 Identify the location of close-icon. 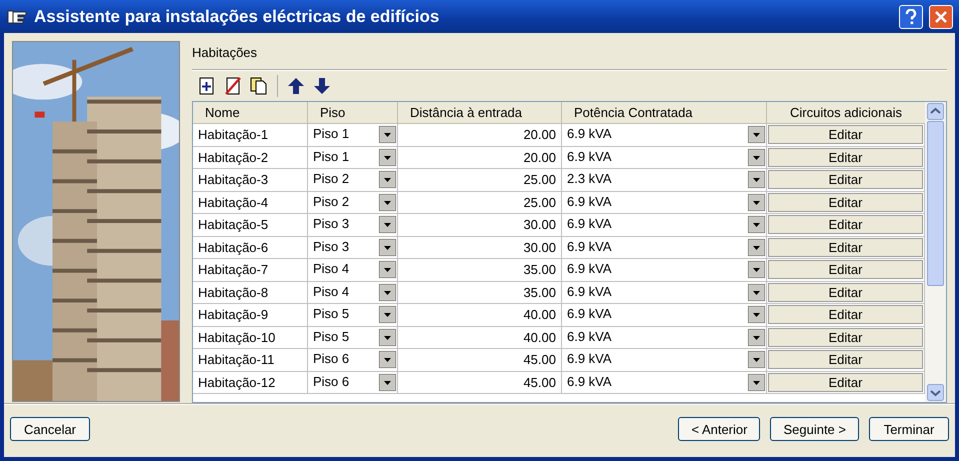
(941, 17).